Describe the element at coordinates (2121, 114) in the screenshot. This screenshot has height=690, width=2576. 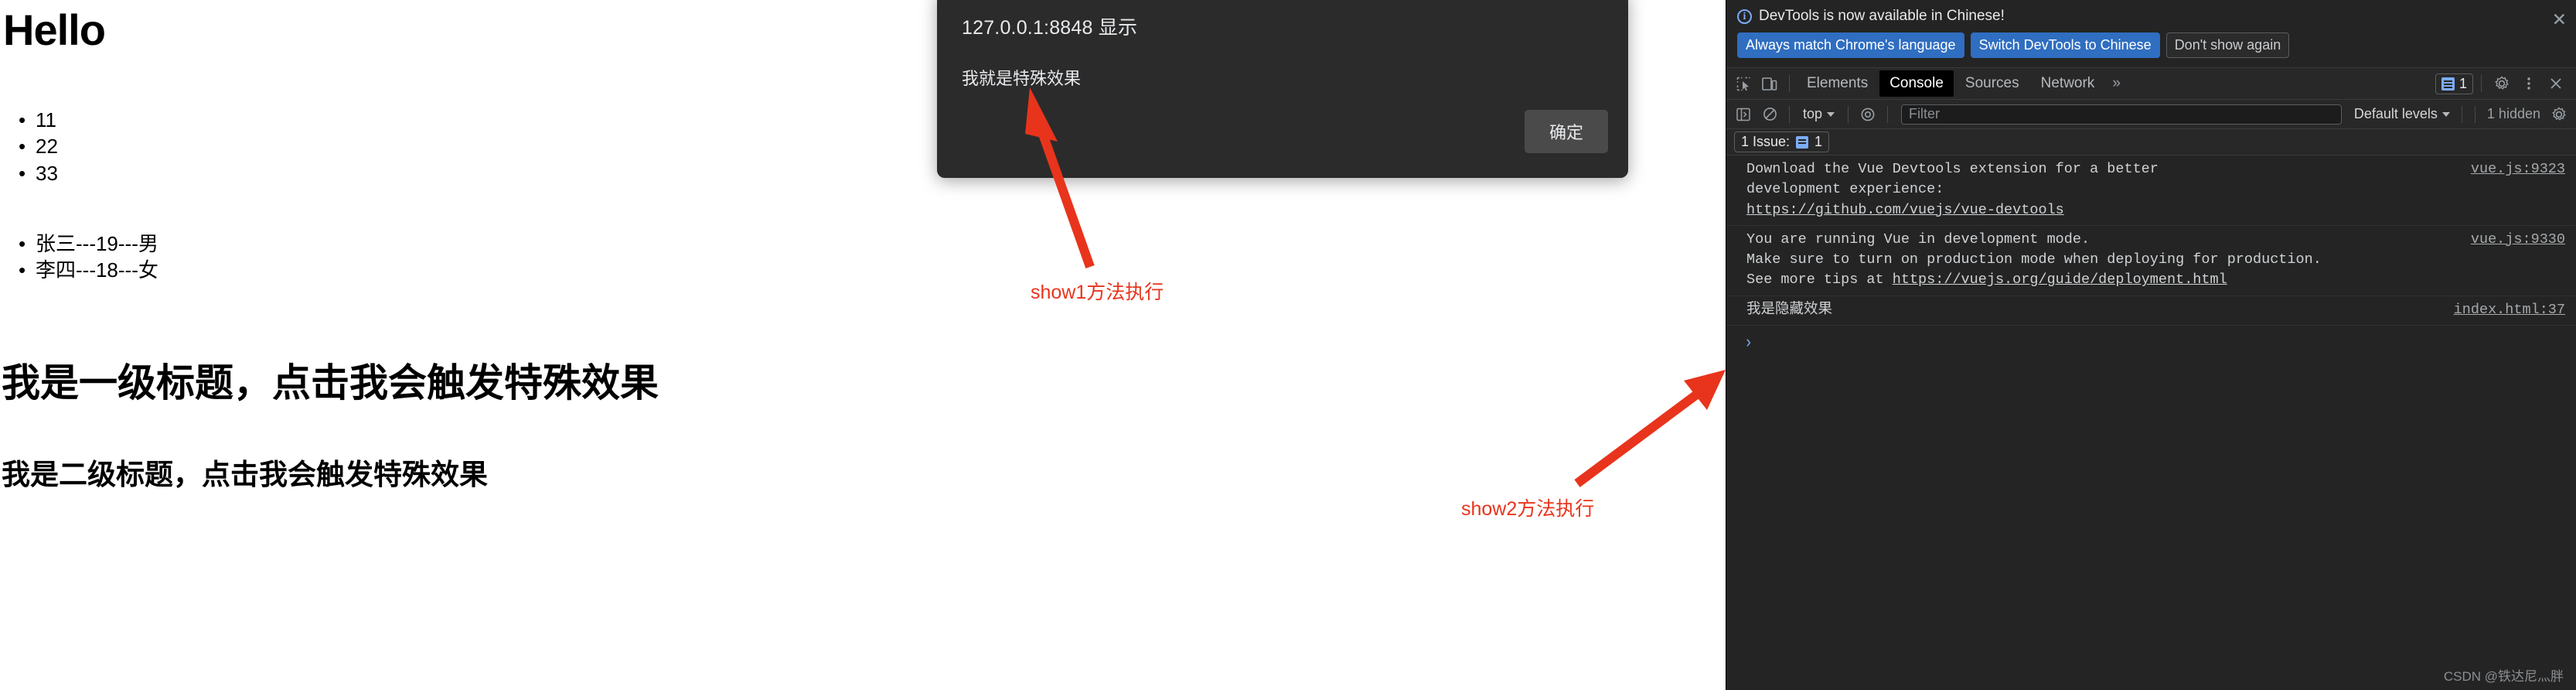
I see `console-filter-input` at that location.